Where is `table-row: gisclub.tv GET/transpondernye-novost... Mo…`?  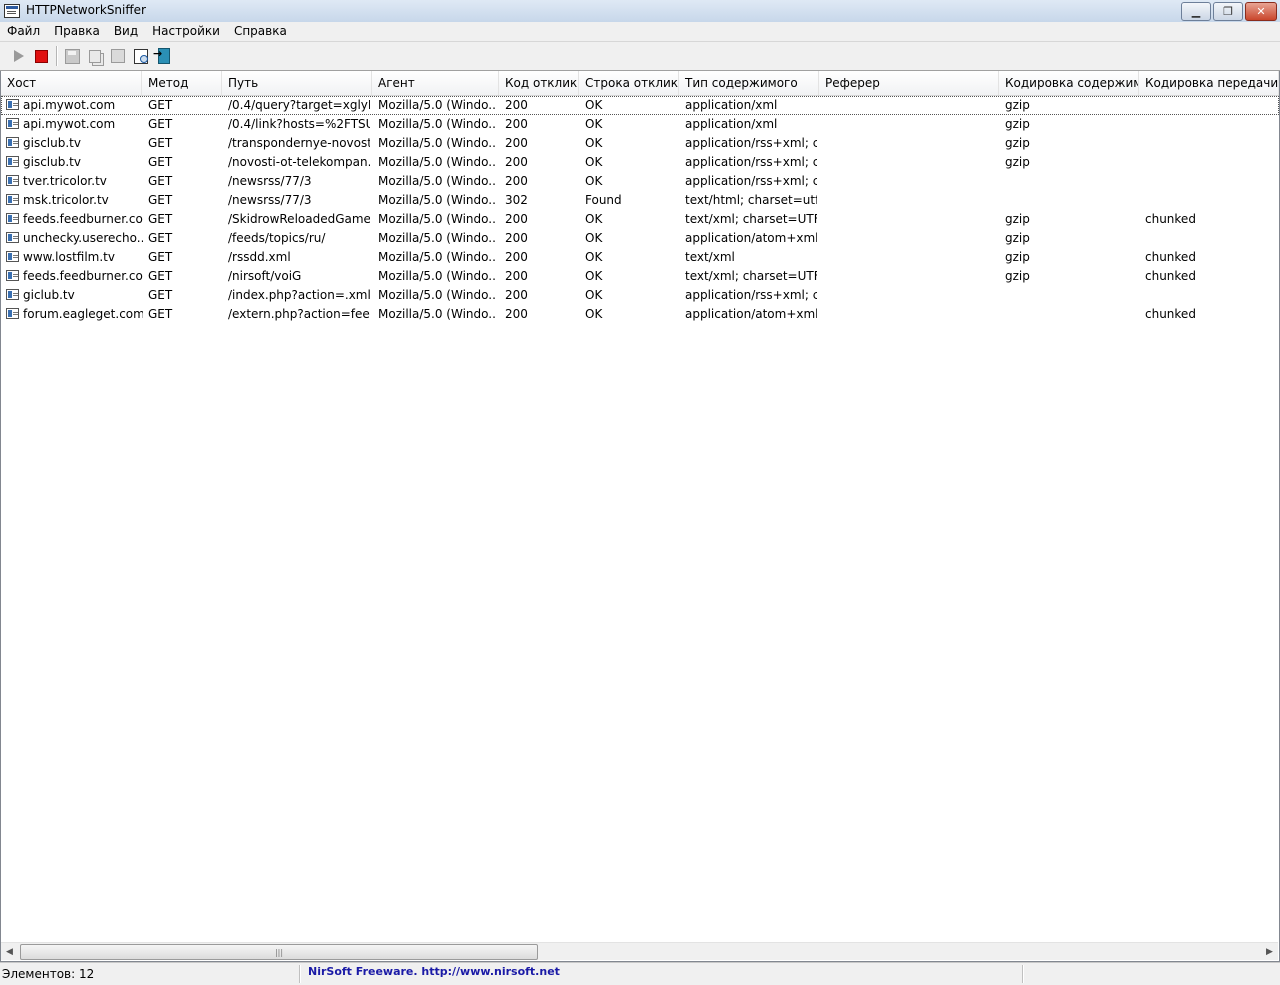
table-row: gisclub.tv GET/transpondernye-novost... Mo… is located at coordinates (640, 143).